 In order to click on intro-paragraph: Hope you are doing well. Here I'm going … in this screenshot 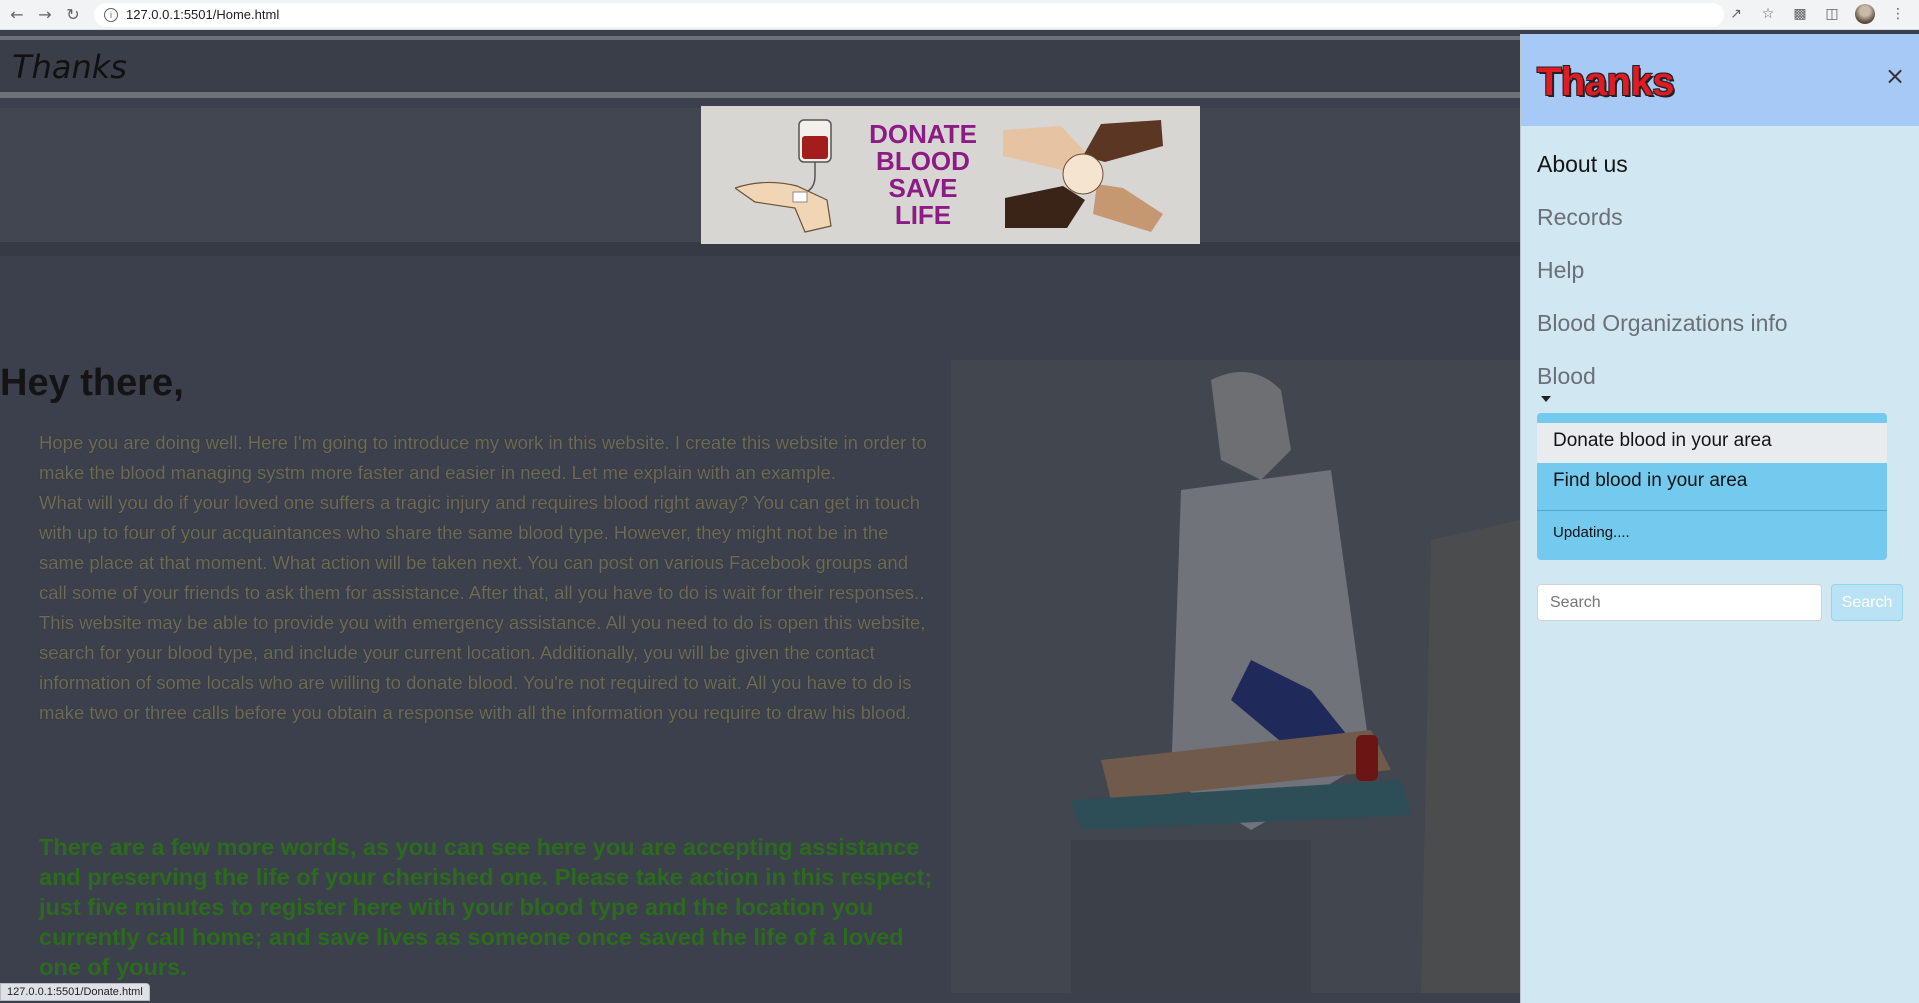, I will do `click(483, 457)`.